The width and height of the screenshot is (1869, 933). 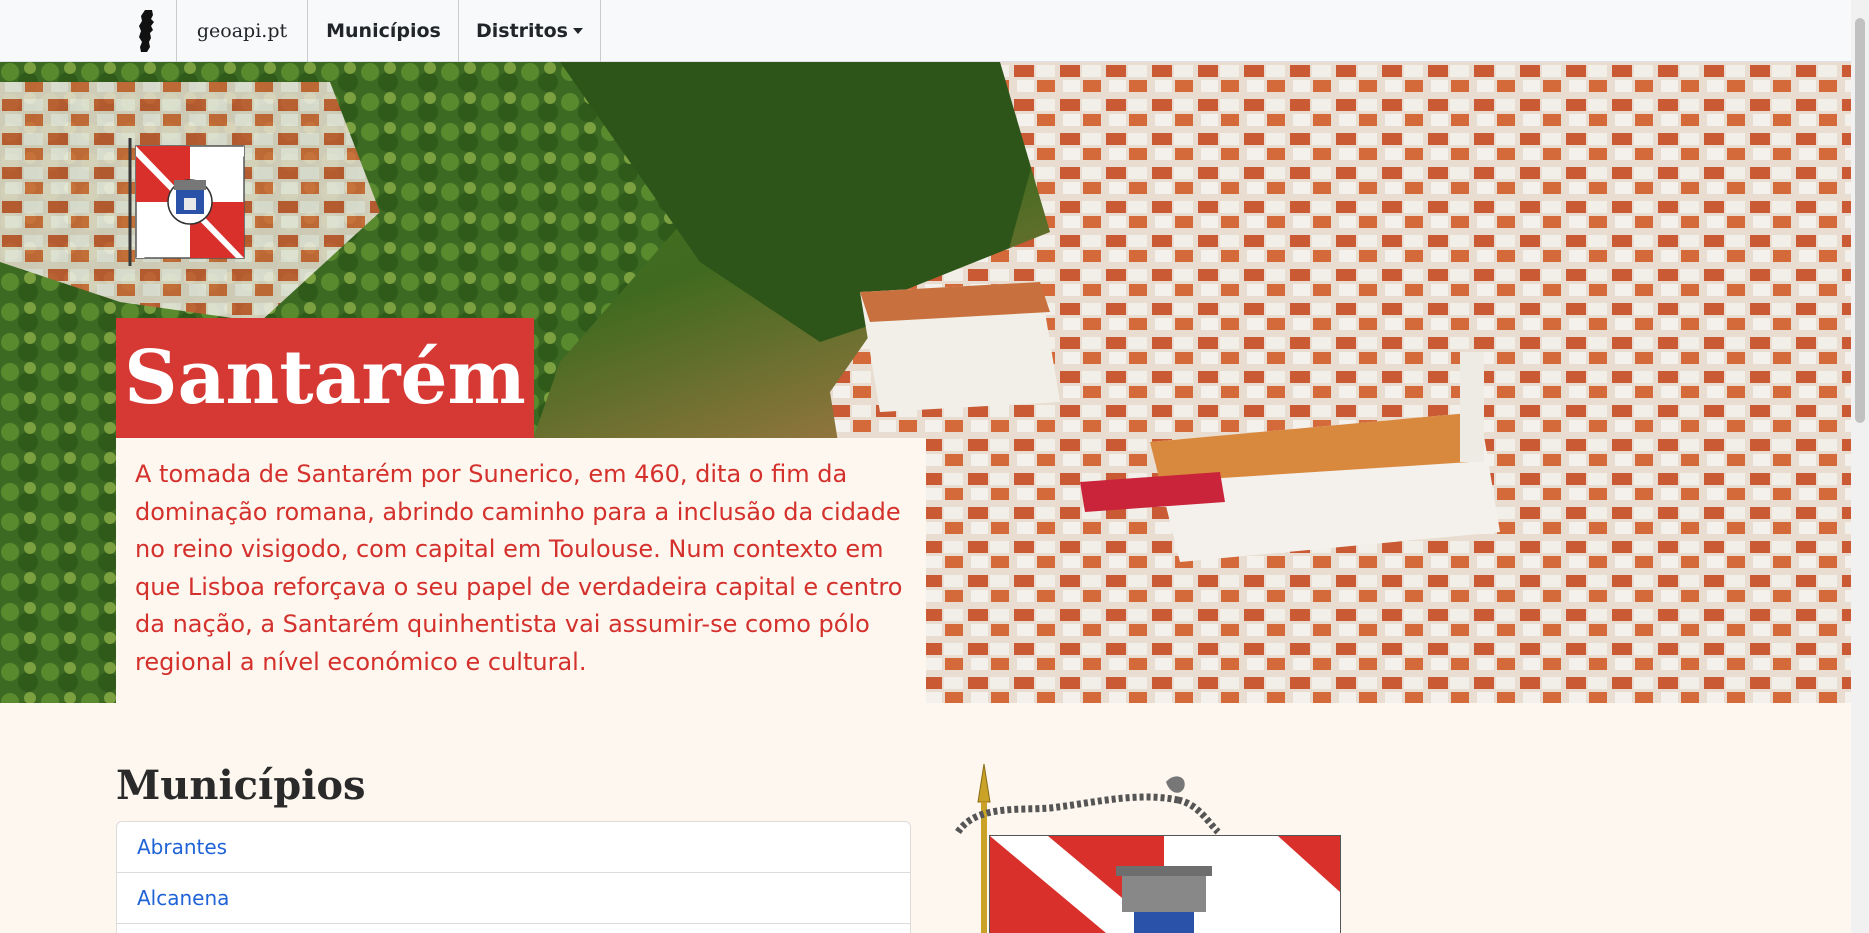 I want to click on distritos-dropdown: Distritos, so click(x=529, y=31).